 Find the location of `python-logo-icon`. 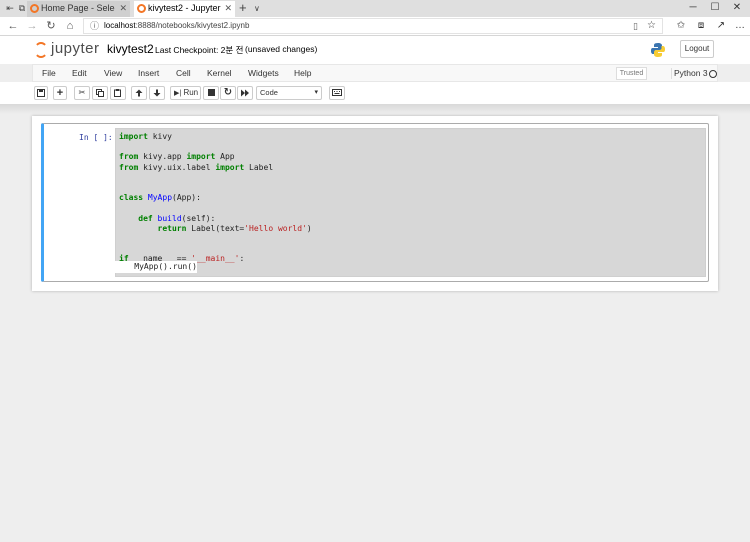

python-logo-icon is located at coordinates (658, 50).